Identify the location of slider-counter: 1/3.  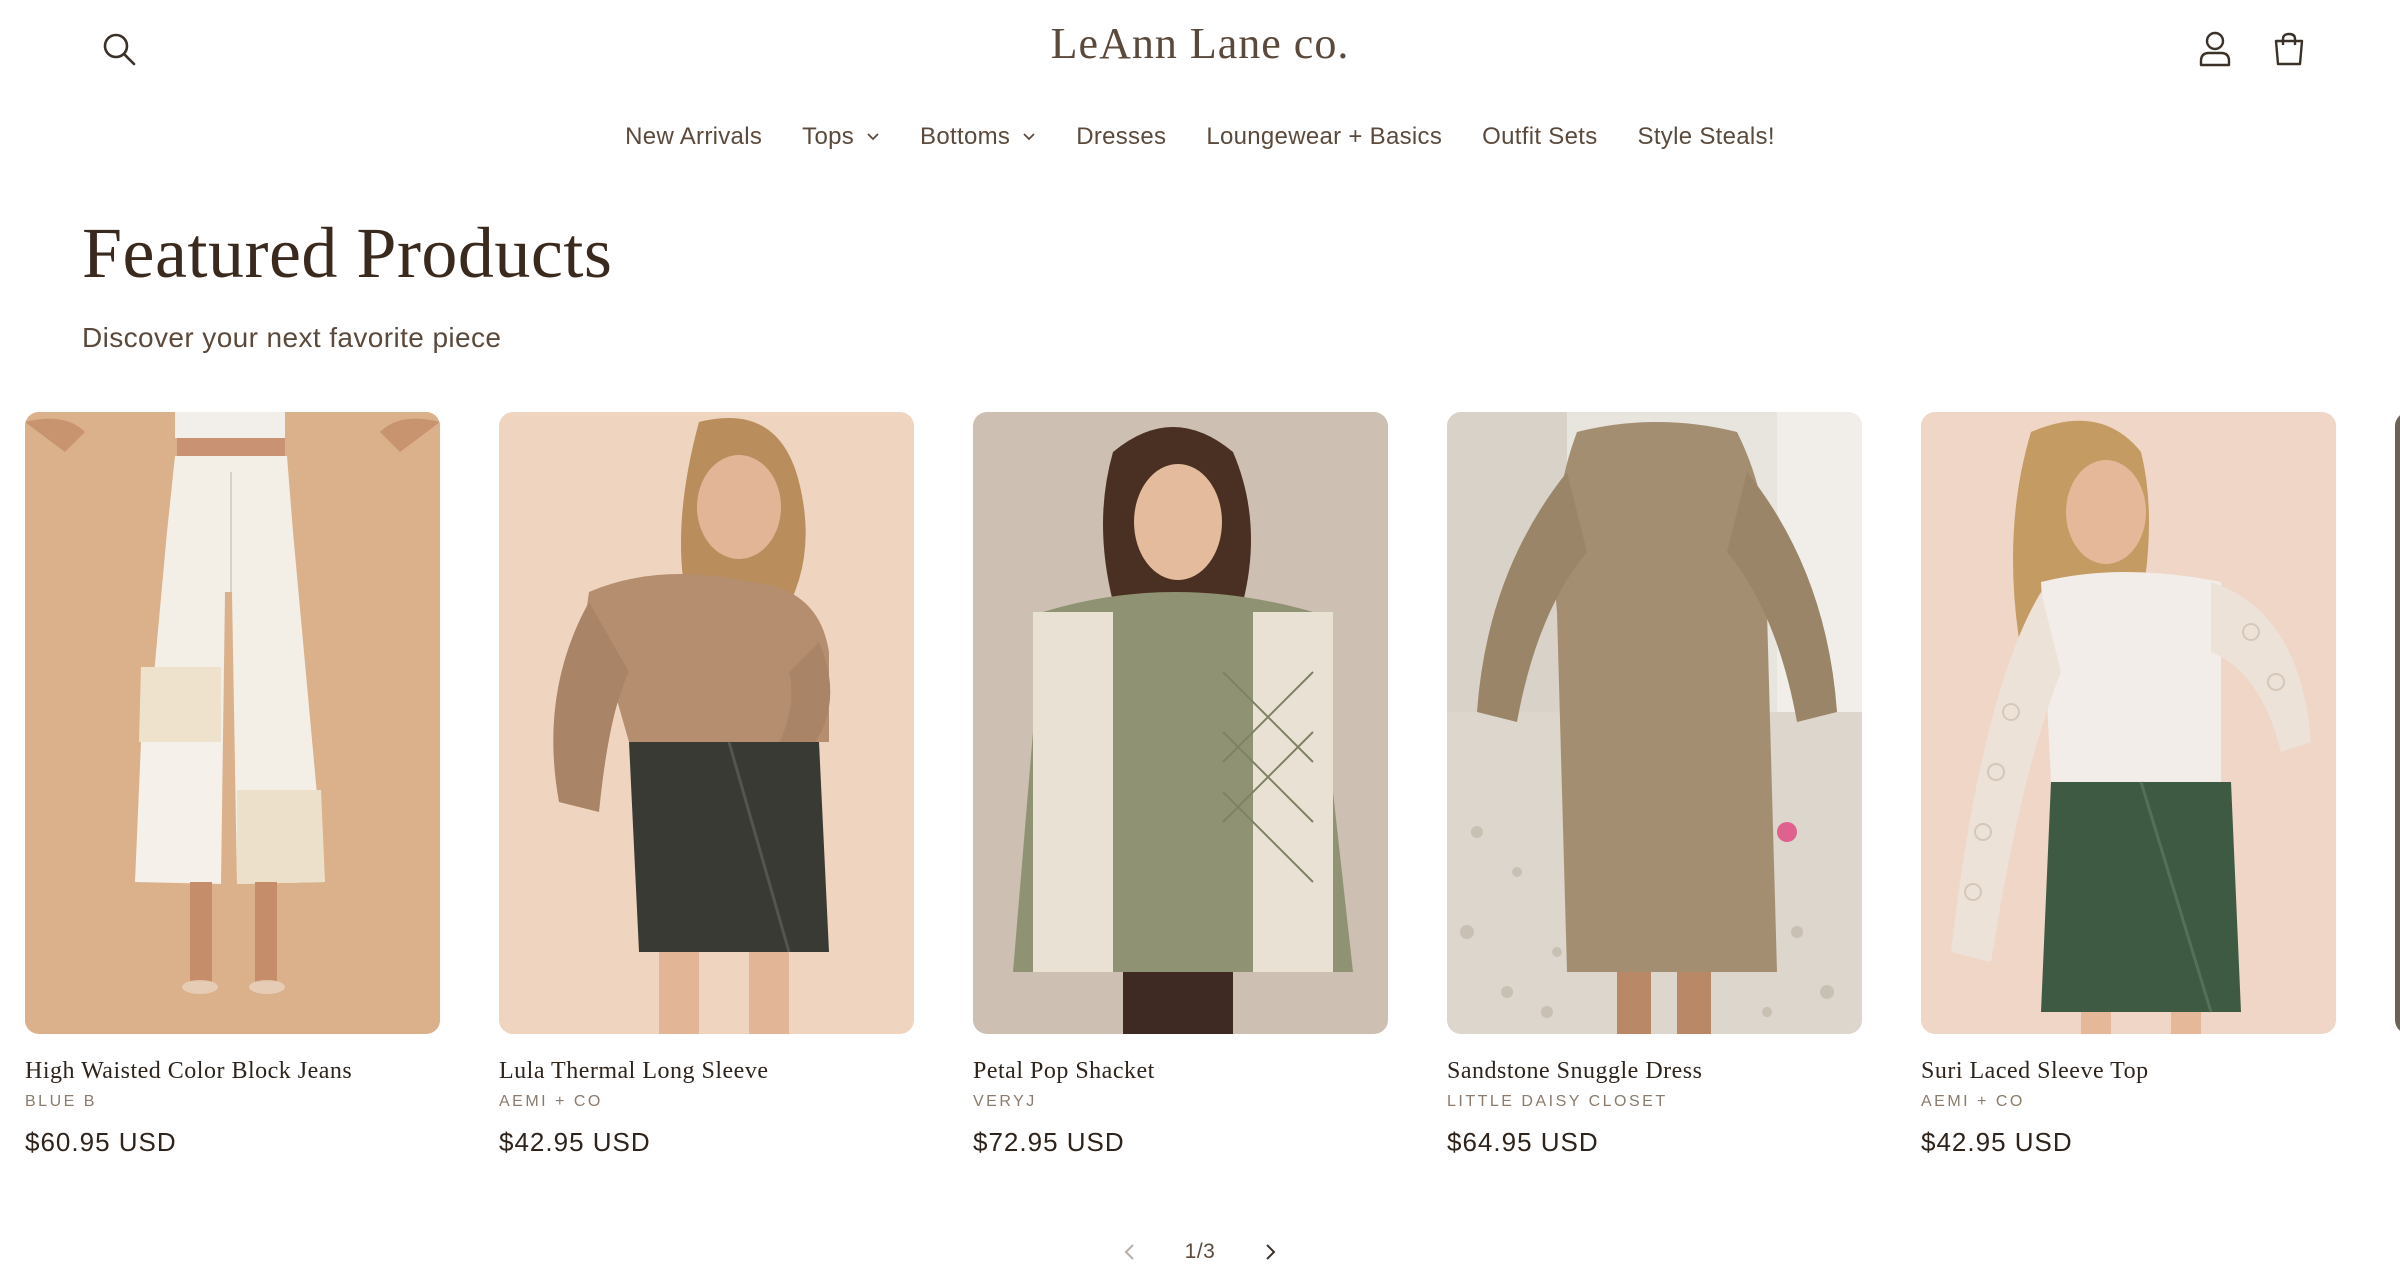
(1200, 1251).